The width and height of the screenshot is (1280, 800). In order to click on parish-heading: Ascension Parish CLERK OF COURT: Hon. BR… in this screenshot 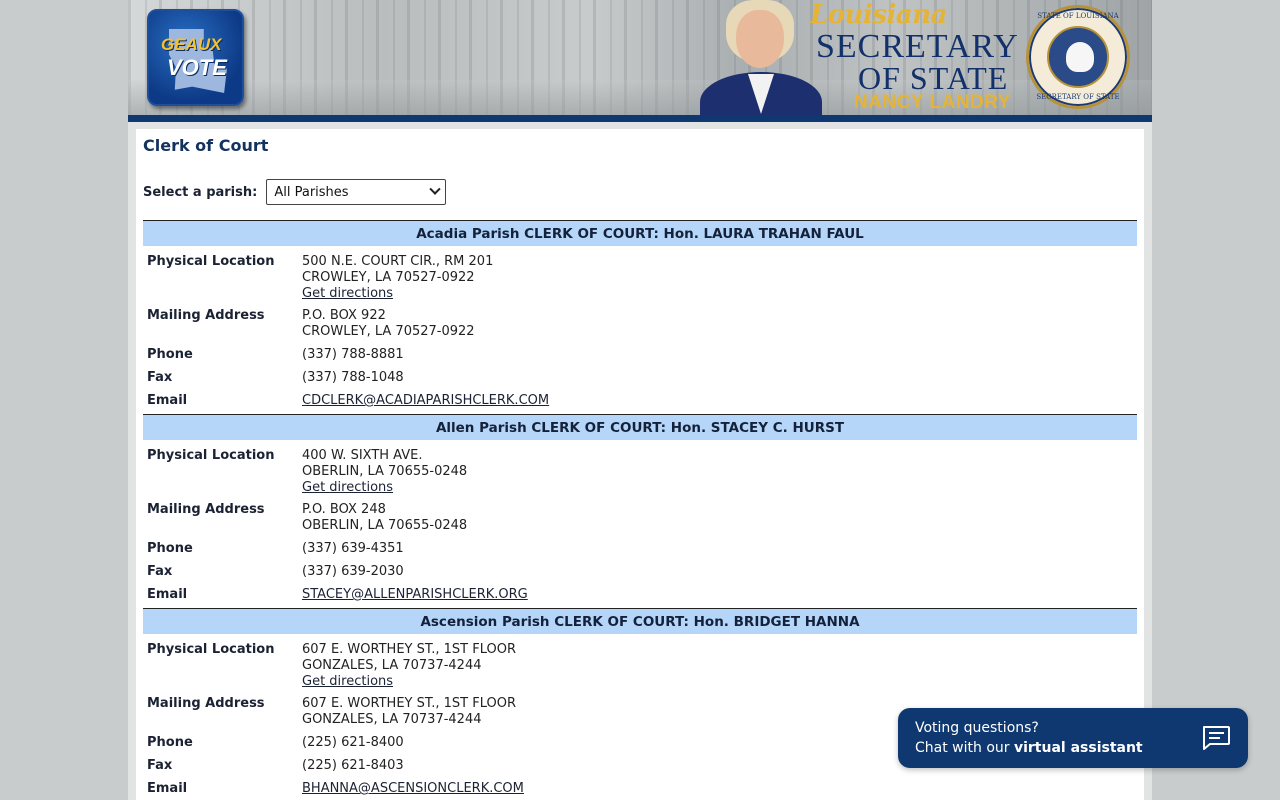, I will do `click(640, 621)`.